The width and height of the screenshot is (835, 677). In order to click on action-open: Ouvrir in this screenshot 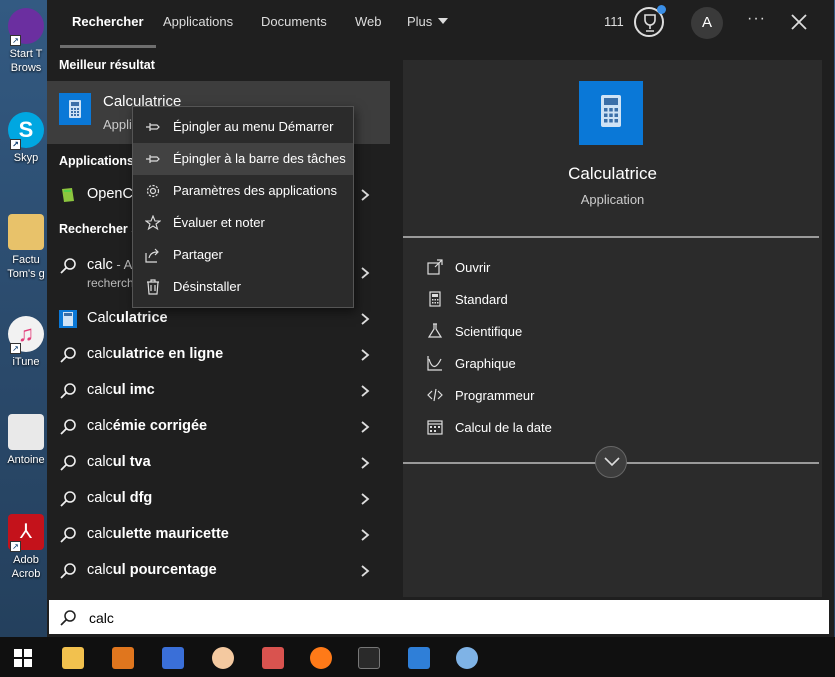, I will do `click(617, 269)`.